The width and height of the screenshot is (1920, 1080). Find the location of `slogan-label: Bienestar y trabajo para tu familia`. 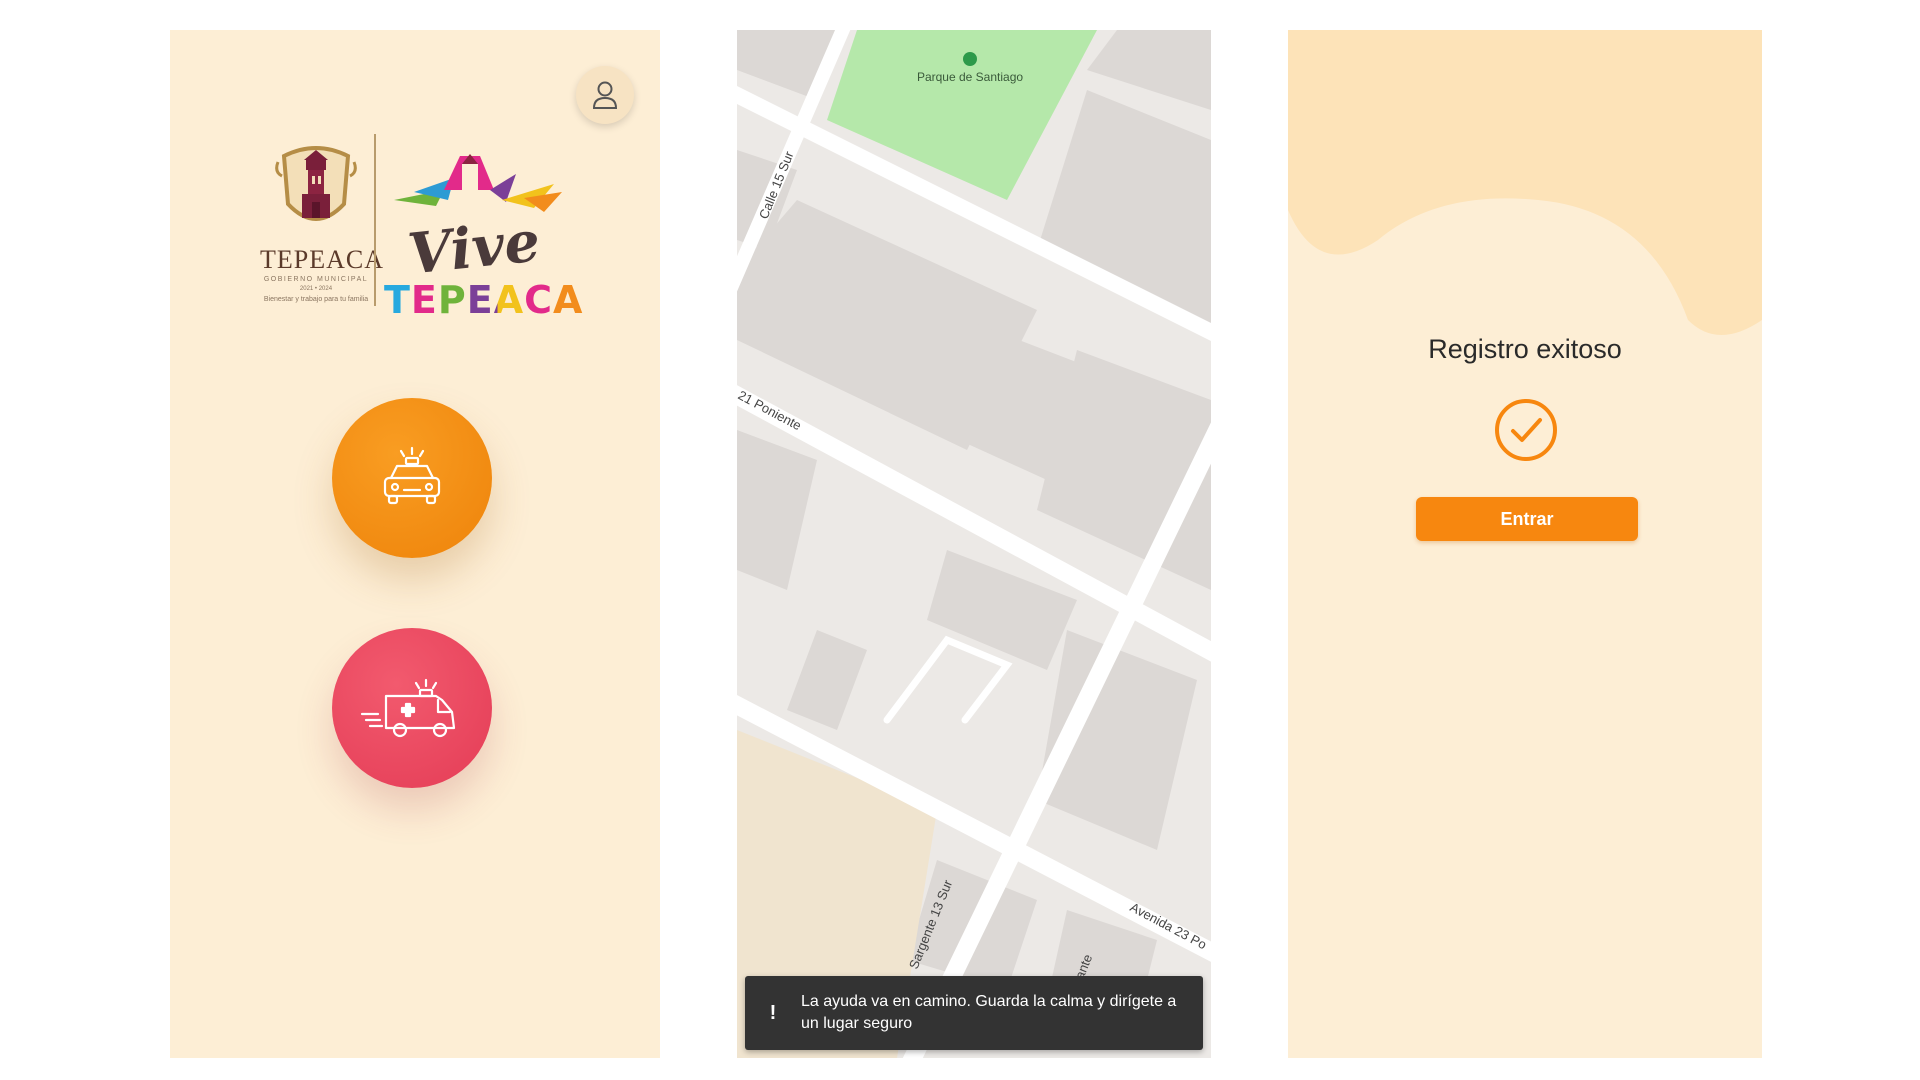

slogan-label: Bienestar y trabajo para tu familia is located at coordinates (316, 299).